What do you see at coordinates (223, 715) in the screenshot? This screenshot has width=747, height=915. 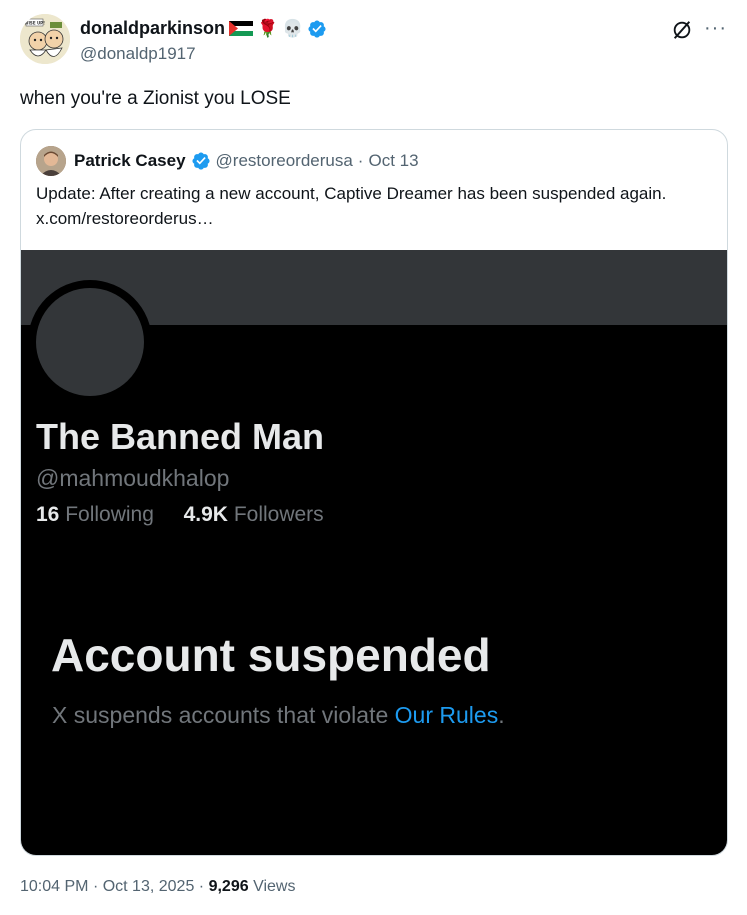 I see `suspended-desc-text: X suspends accounts that violate` at bounding box center [223, 715].